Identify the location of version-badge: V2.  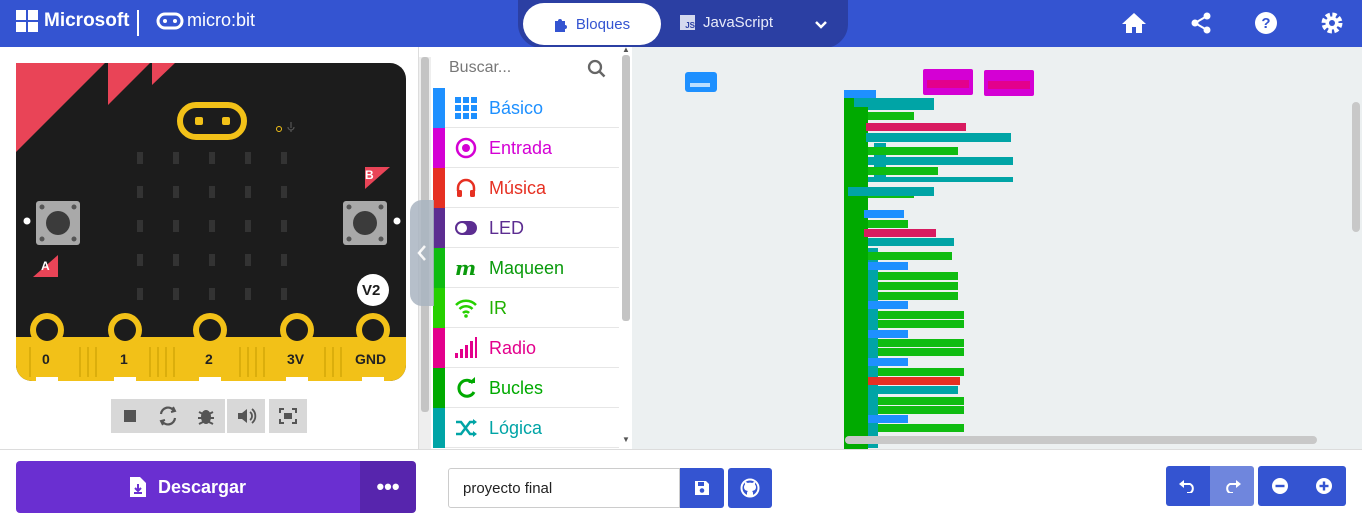
(371, 290).